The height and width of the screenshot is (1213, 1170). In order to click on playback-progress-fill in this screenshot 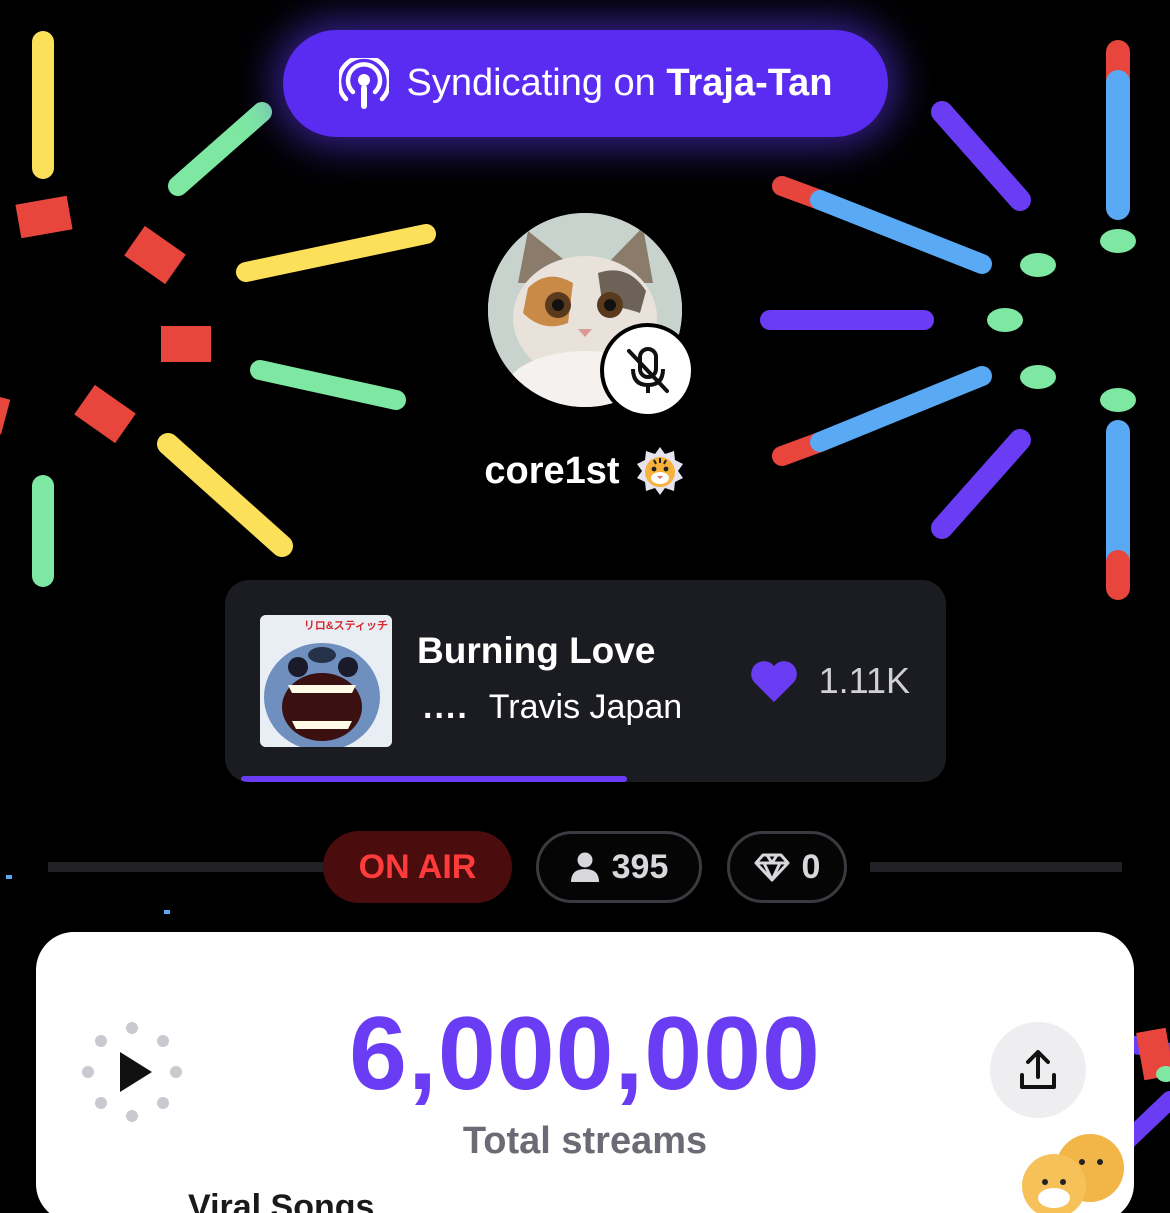, I will do `click(434, 779)`.